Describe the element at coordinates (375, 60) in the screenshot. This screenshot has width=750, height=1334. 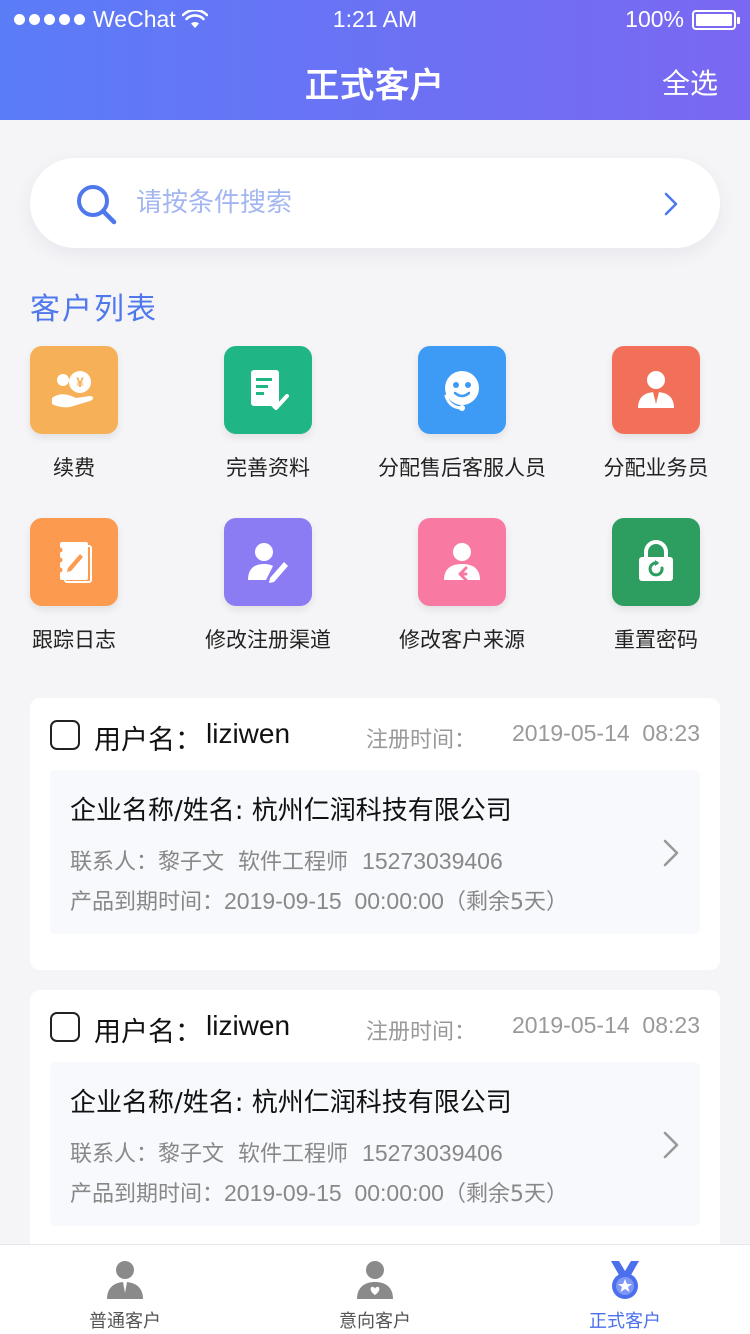
I see `header: WeChat 1:21 AM 100% 正式客户 全选` at that location.